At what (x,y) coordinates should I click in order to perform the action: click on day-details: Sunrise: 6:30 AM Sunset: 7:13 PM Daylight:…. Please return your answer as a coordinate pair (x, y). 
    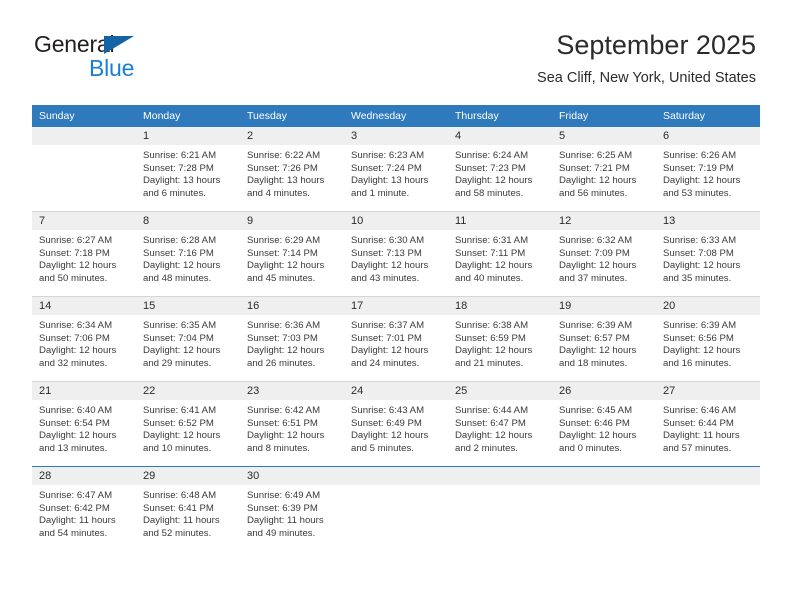
    Looking at the image, I should click on (396, 257).